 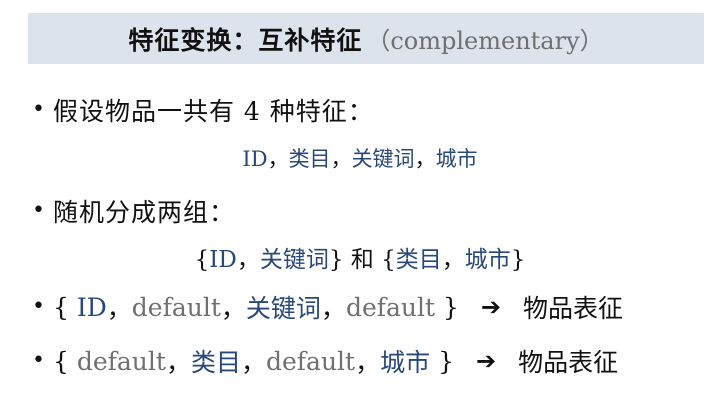 I want to click on assign1-result: 物品表征, so click(x=573, y=308).